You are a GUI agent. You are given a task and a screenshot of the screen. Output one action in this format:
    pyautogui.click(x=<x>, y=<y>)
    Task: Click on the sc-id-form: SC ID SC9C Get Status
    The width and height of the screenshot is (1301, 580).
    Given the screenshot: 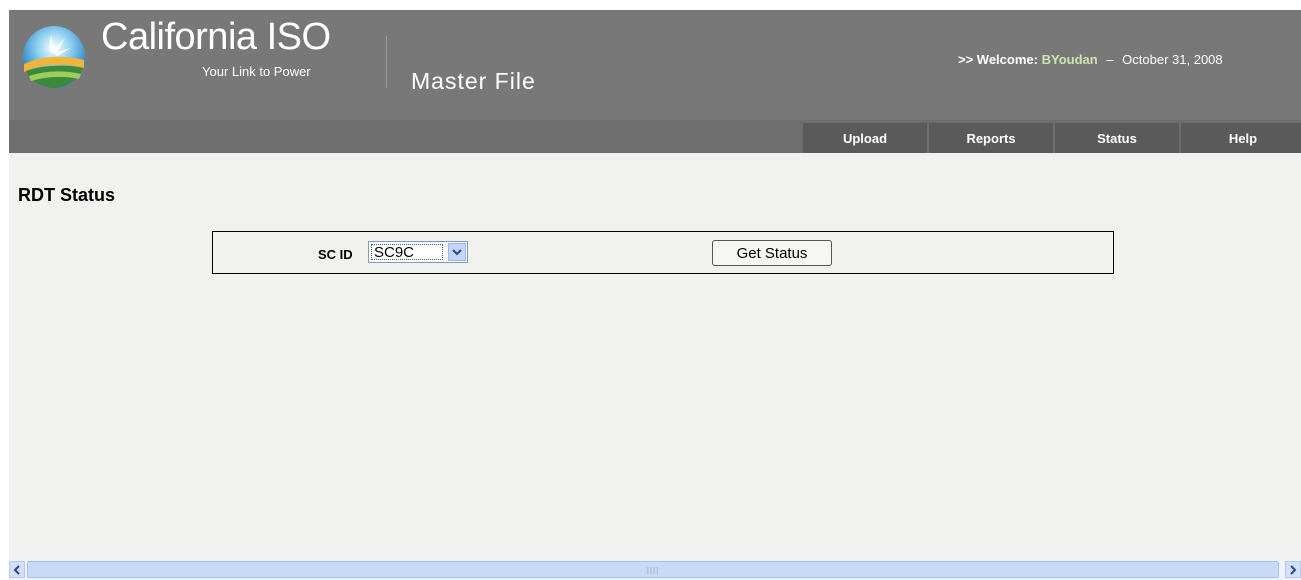 What is the action you would take?
    pyautogui.click(x=663, y=252)
    